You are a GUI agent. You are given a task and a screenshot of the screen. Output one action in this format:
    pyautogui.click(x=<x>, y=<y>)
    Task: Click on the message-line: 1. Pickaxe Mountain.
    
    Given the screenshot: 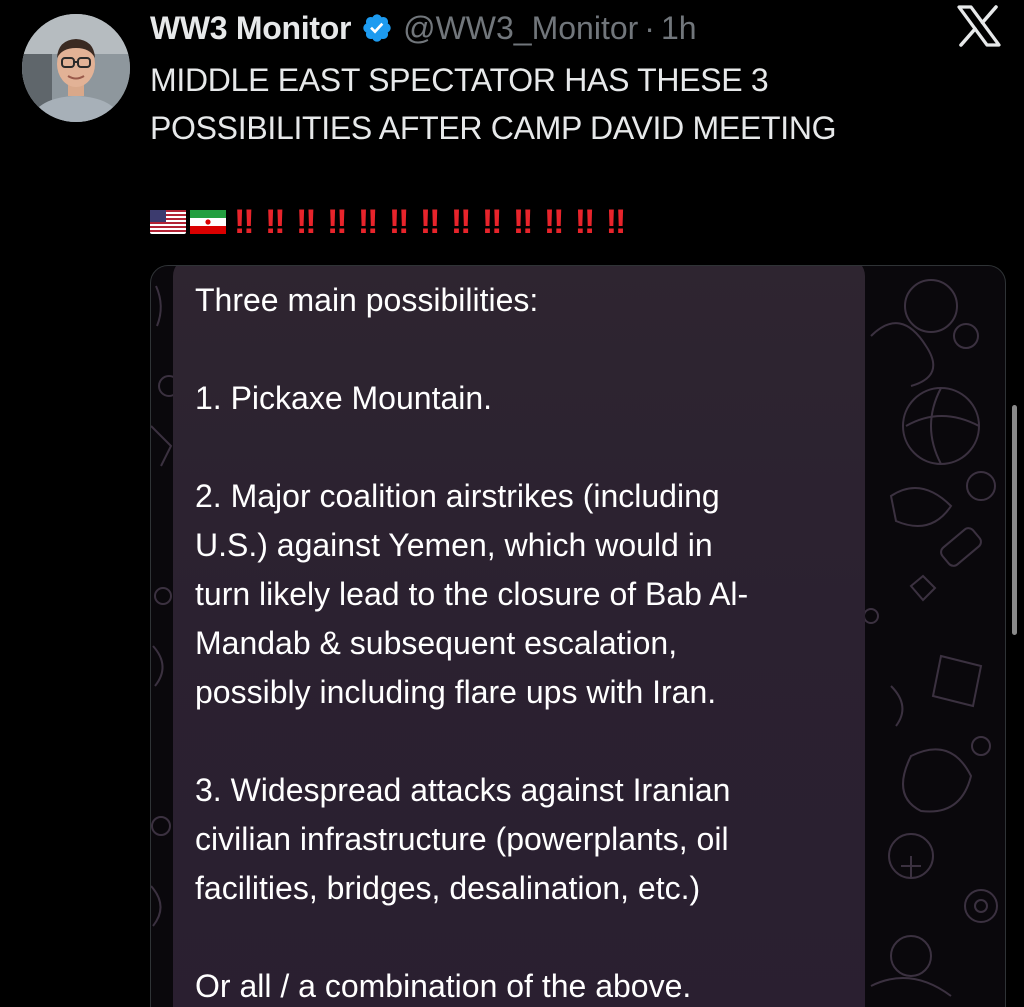 What is the action you would take?
    pyautogui.click(x=344, y=398)
    